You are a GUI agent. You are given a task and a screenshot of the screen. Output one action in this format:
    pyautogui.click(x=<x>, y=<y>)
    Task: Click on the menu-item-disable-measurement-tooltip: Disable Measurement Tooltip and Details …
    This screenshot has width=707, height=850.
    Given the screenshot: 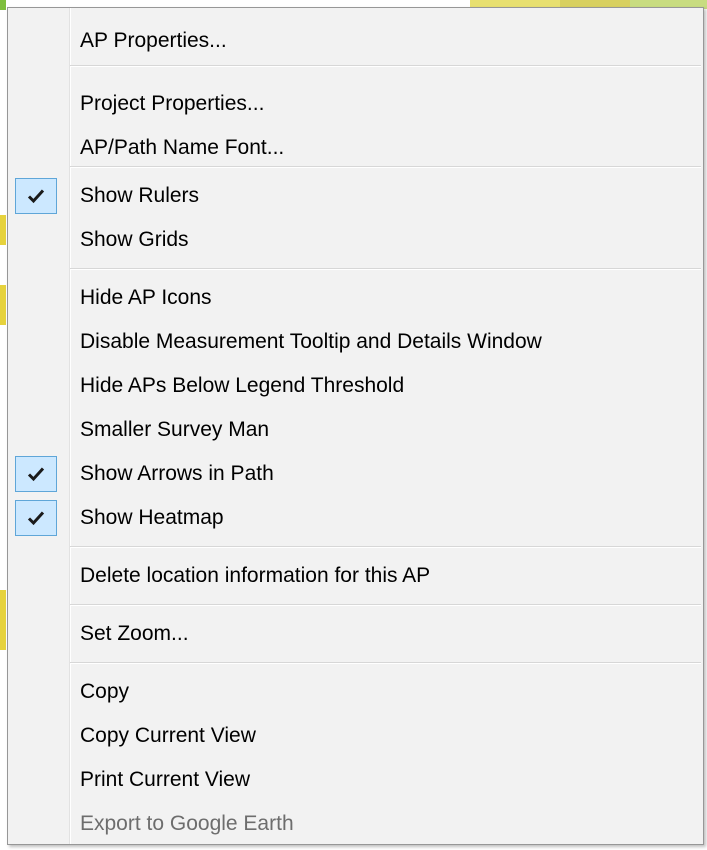 What is the action you would take?
    pyautogui.click(x=355, y=342)
    